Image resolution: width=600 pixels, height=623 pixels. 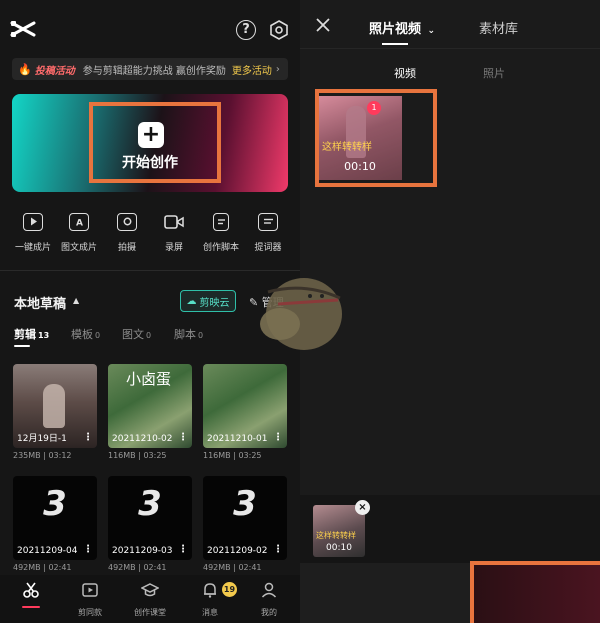 I want to click on event-banner: 🔥 投稿活动 参与剪辑超能力挑战 赢创作奖励 更多活动 ›, so click(x=150, y=69).